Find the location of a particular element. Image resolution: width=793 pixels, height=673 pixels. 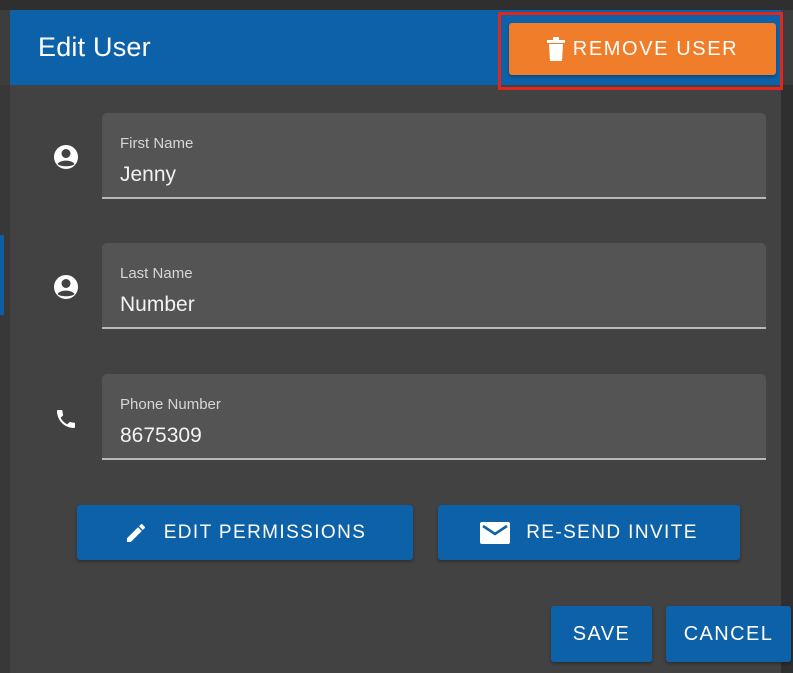

resend-invite-button: RE-SEND INVITE is located at coordinates (589, 532).